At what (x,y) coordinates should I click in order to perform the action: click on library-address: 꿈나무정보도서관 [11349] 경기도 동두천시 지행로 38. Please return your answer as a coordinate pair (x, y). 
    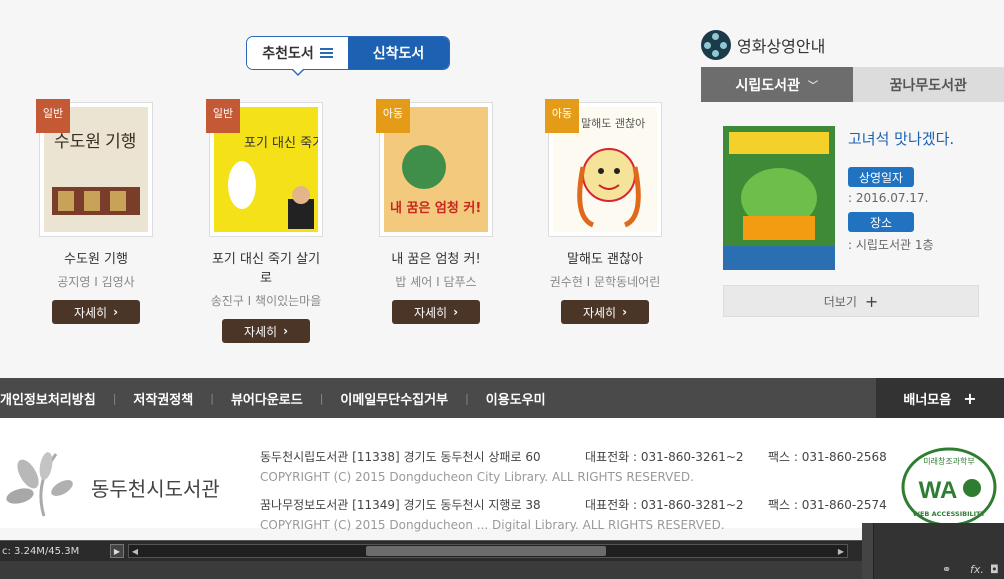
    Looking at the image, I should click on (400, 505).